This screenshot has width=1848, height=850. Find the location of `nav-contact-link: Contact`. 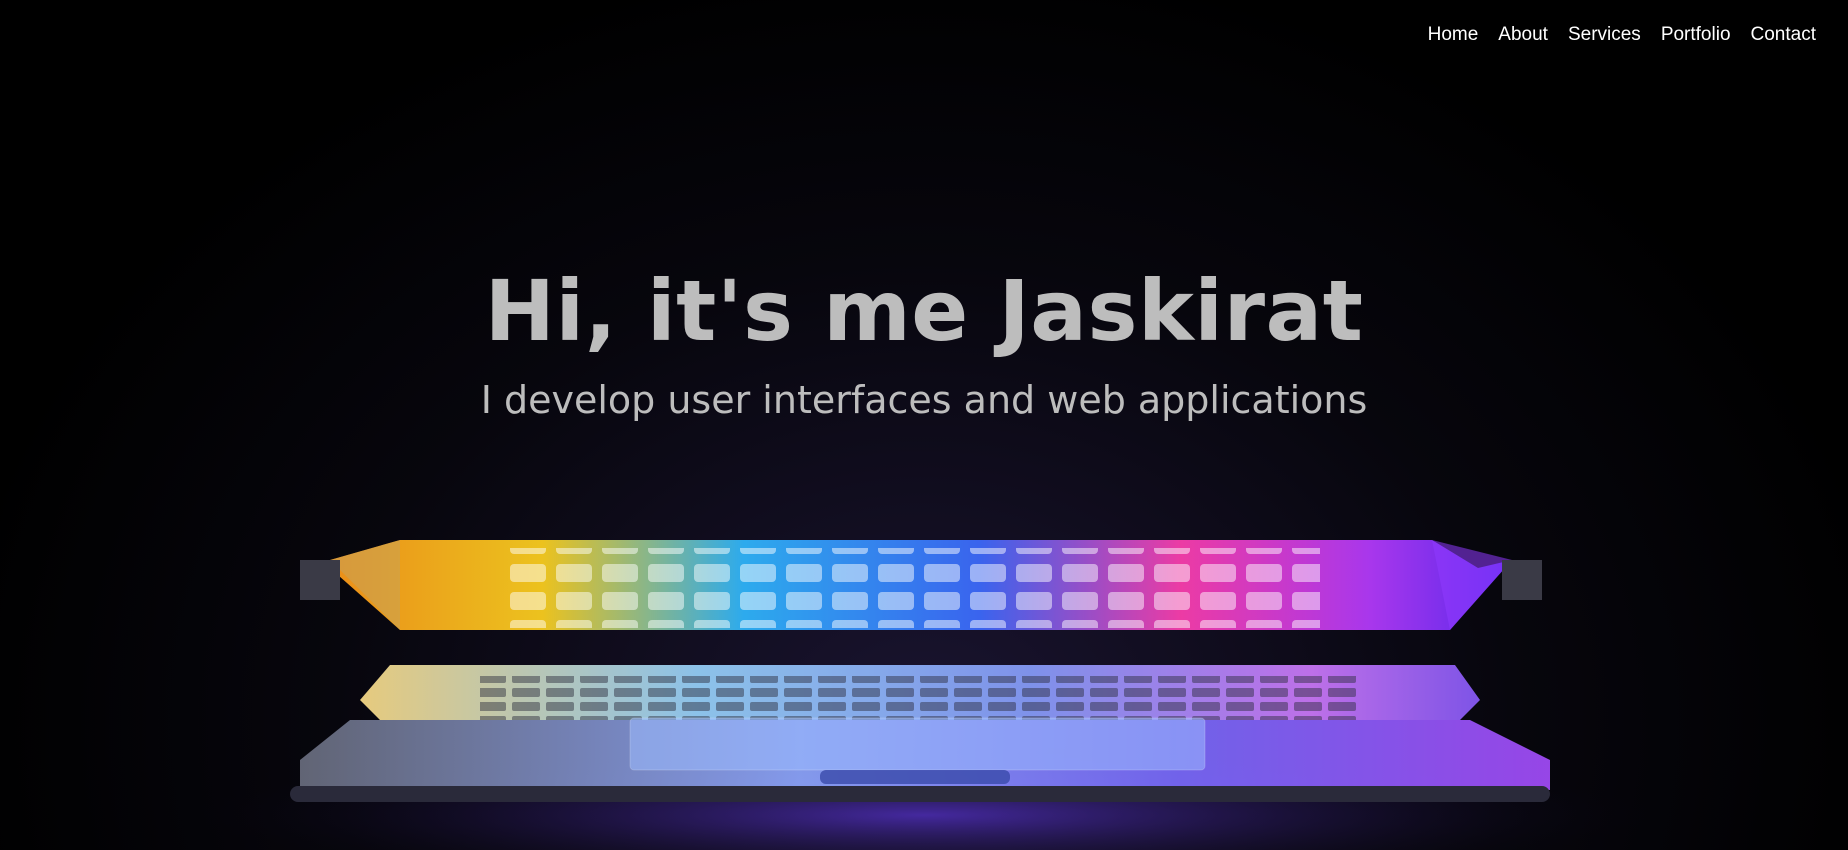

nav-contact-link: Contact is located at coordinates (1783, 35).